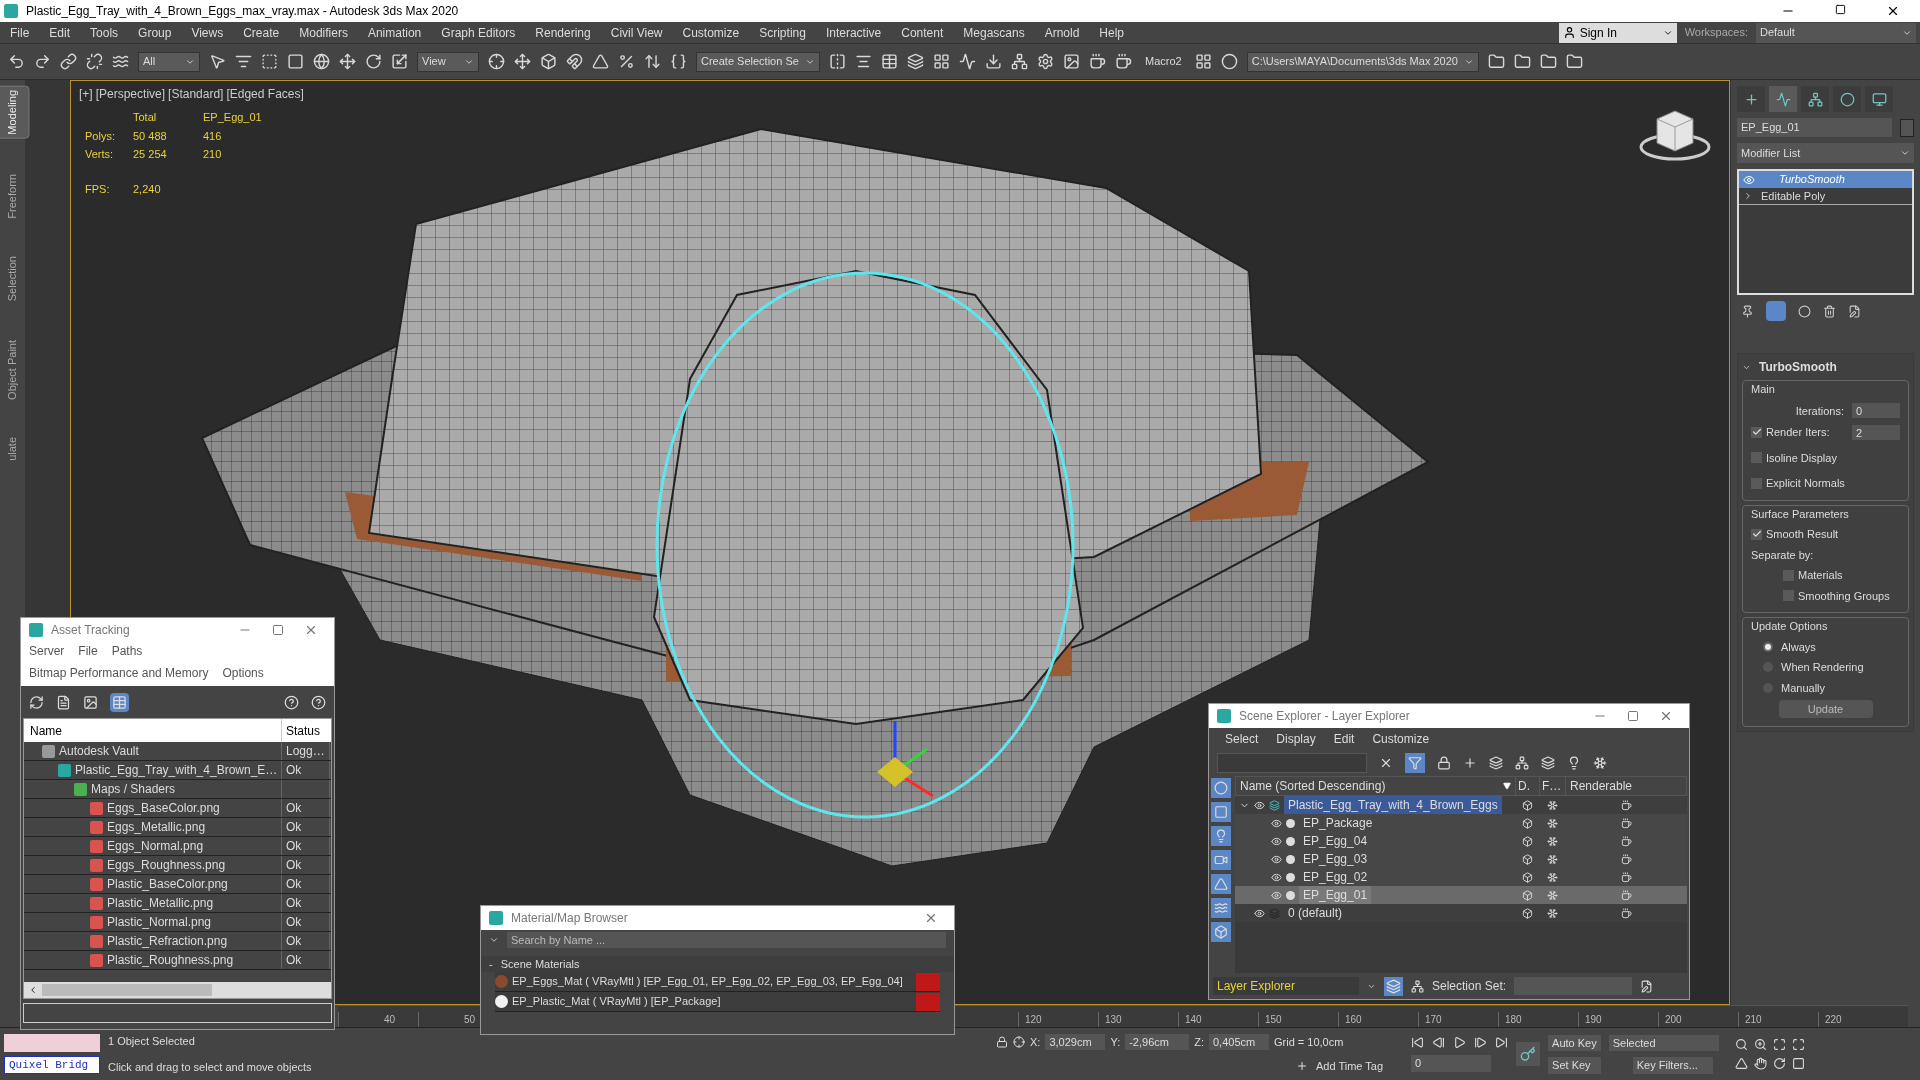 The height and width of the screenshot is (1080, 1920). Describe the element at coordinates (1876, 432) in the screenshot. I see `render-iters-spinner: 2` at that location.